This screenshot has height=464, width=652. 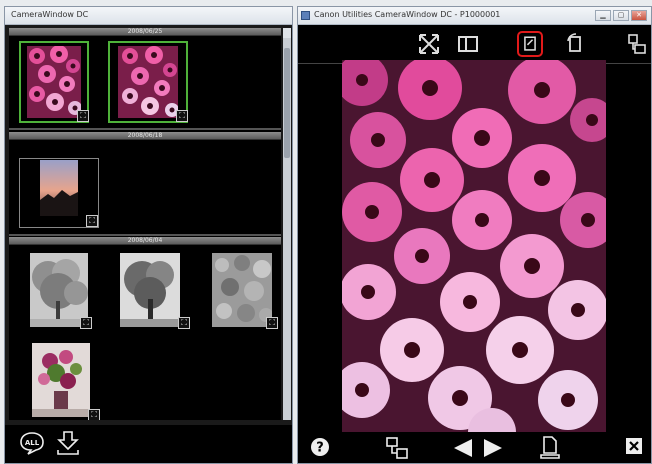 I want to click on group-date-2: 2008/06/18, so click(x=145, y=135).